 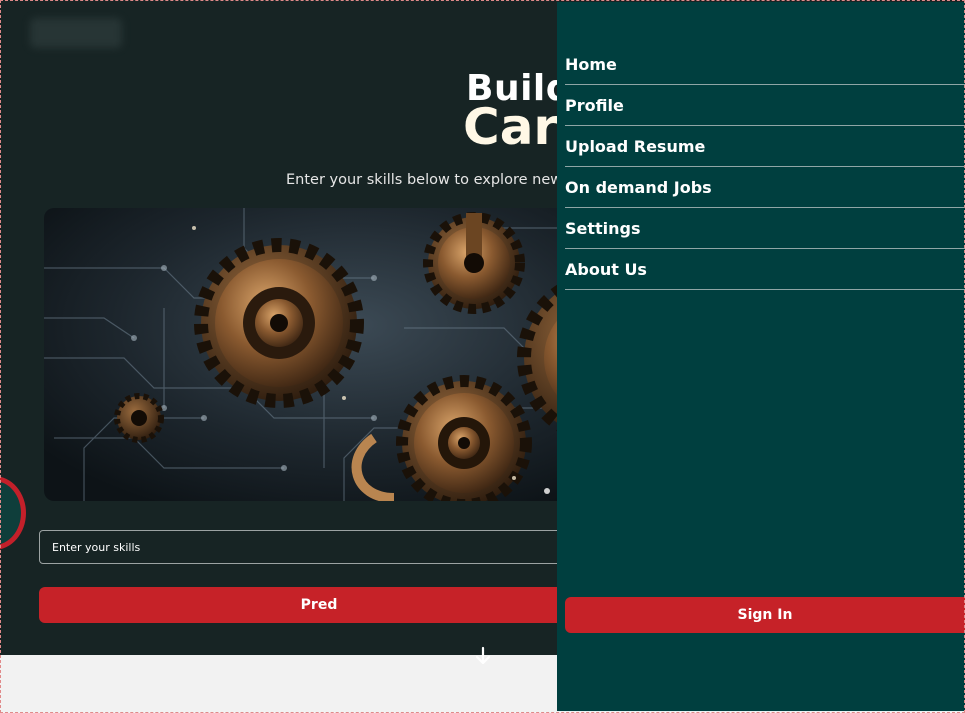 I want to click on floating-badge, so click(x=13, y=513).